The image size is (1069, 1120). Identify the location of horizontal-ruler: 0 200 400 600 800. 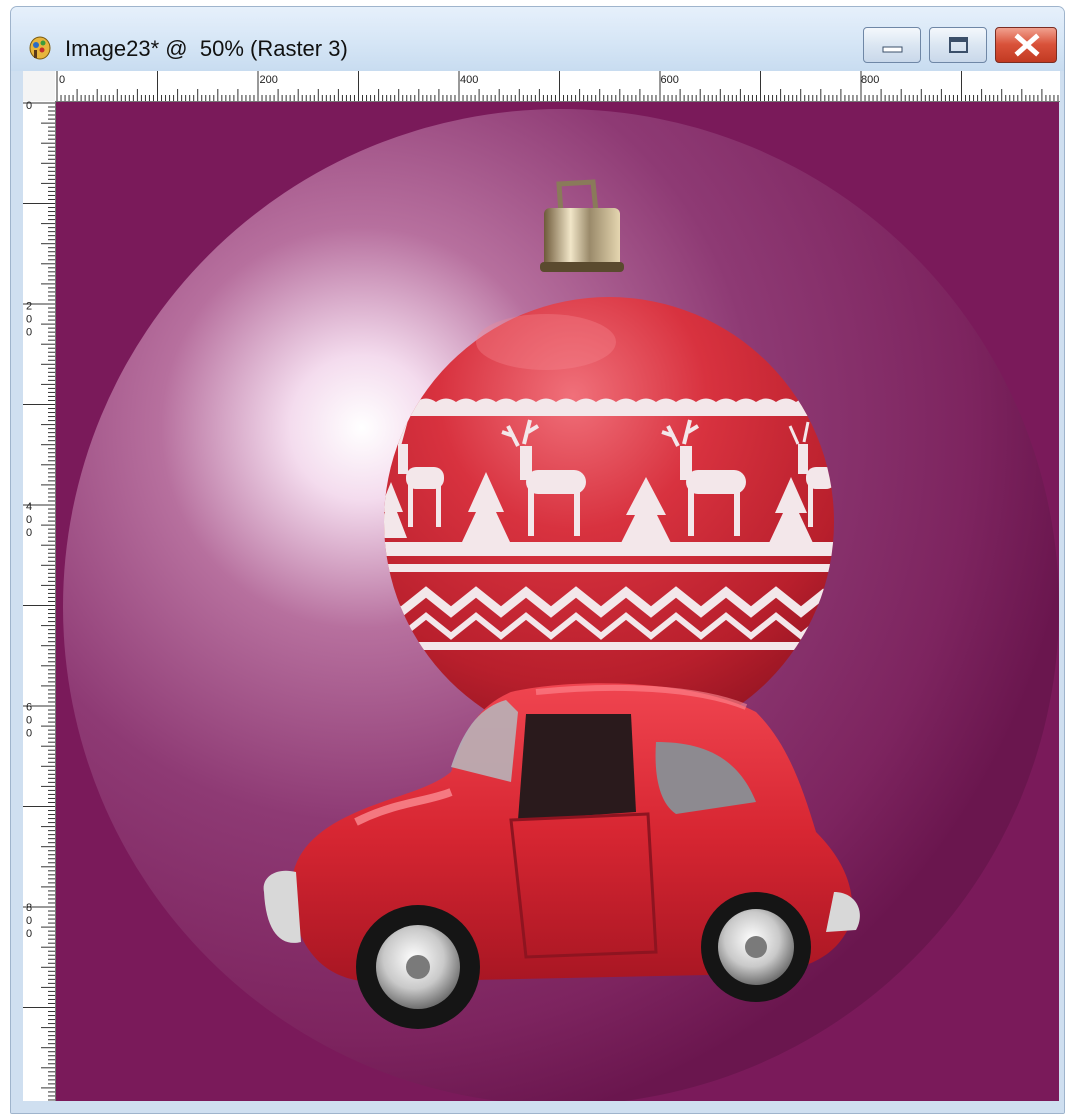
(559, 86).